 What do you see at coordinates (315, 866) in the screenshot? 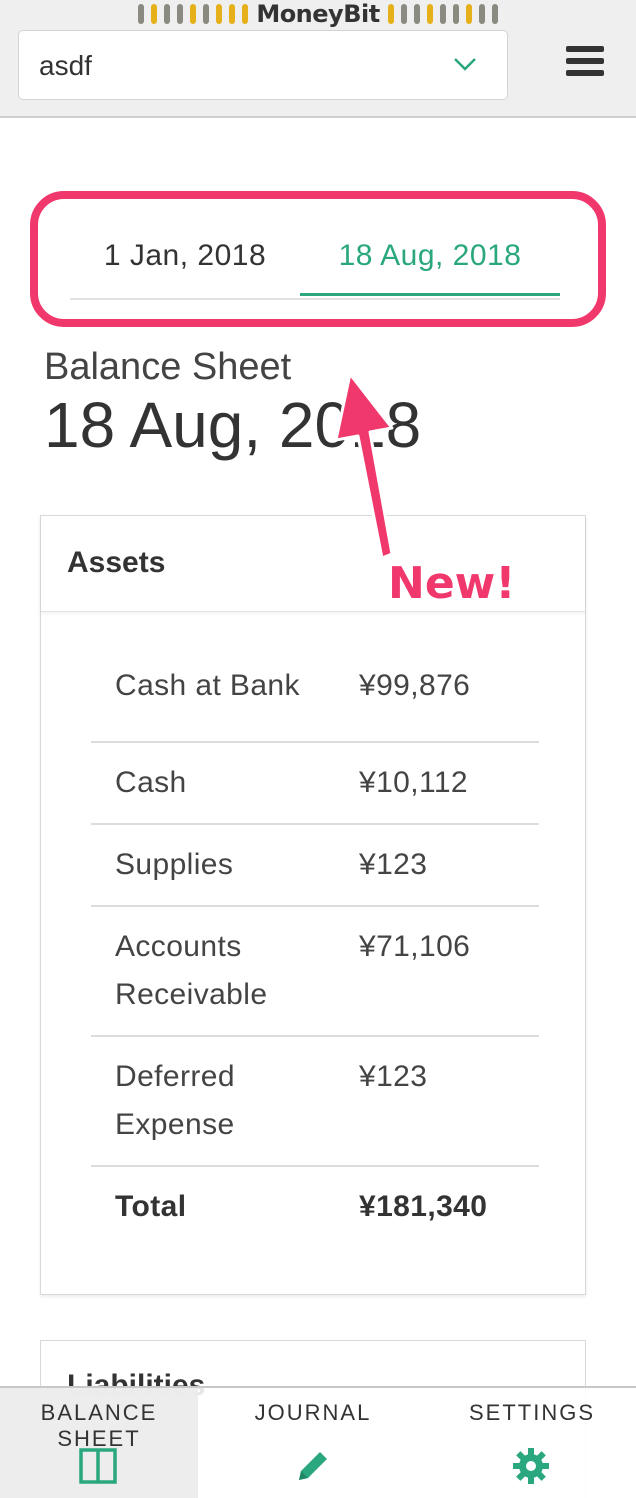
I see `table-row: Supplies ¥123` at bounding box center [315, 866].